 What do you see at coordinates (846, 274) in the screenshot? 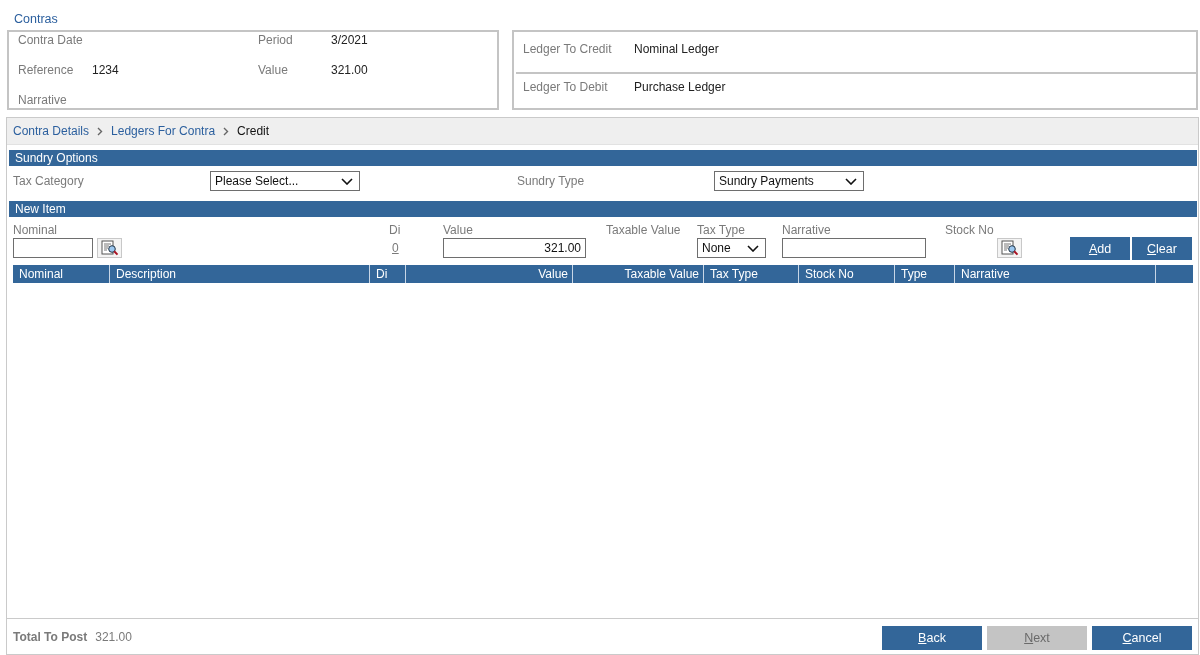
I see `column-header: Stock No` at bounding box center [846, 274].